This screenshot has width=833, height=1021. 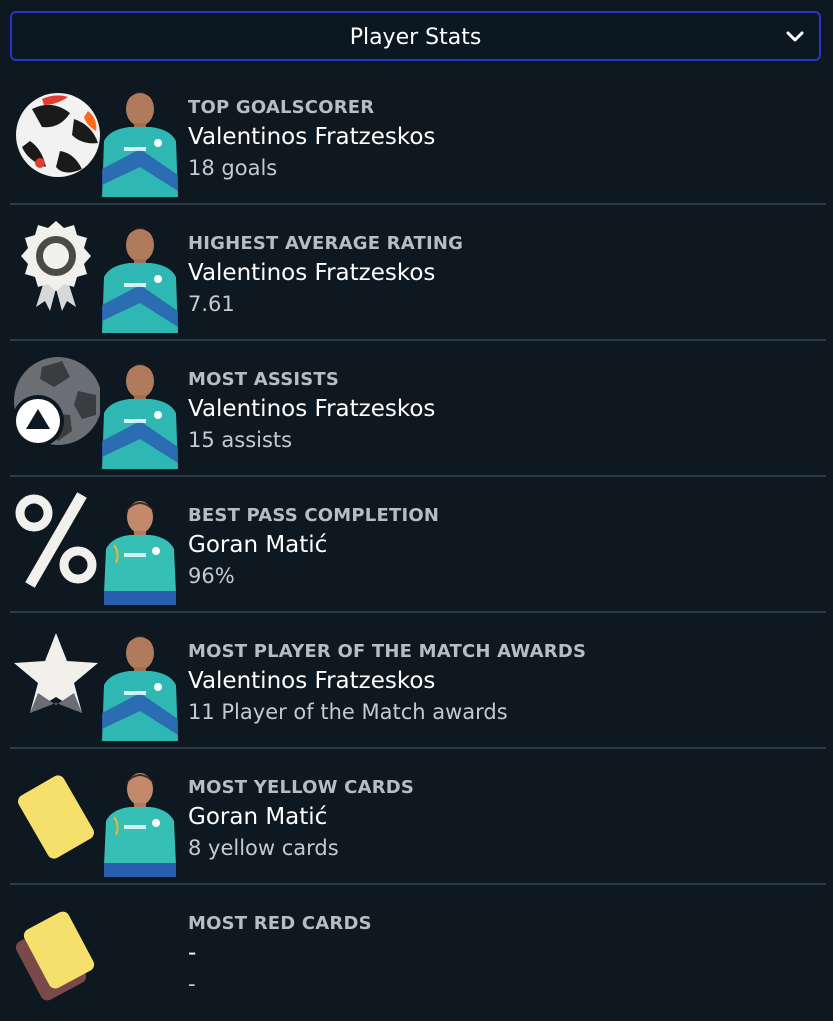 I want to click on stat-value: -, so click(x=192, y=984).